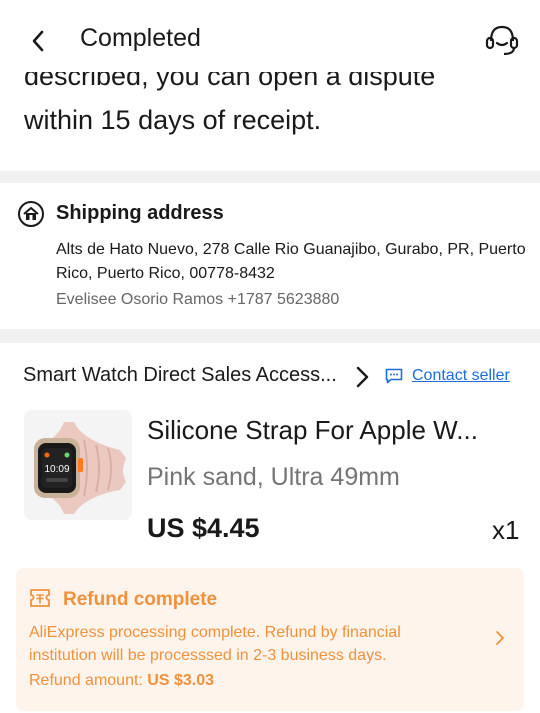 This screenshot has width=540, height=713. Describe the element at coordinates (270, 36) in the screenshot. I see `top-bar: Completed` at that location.